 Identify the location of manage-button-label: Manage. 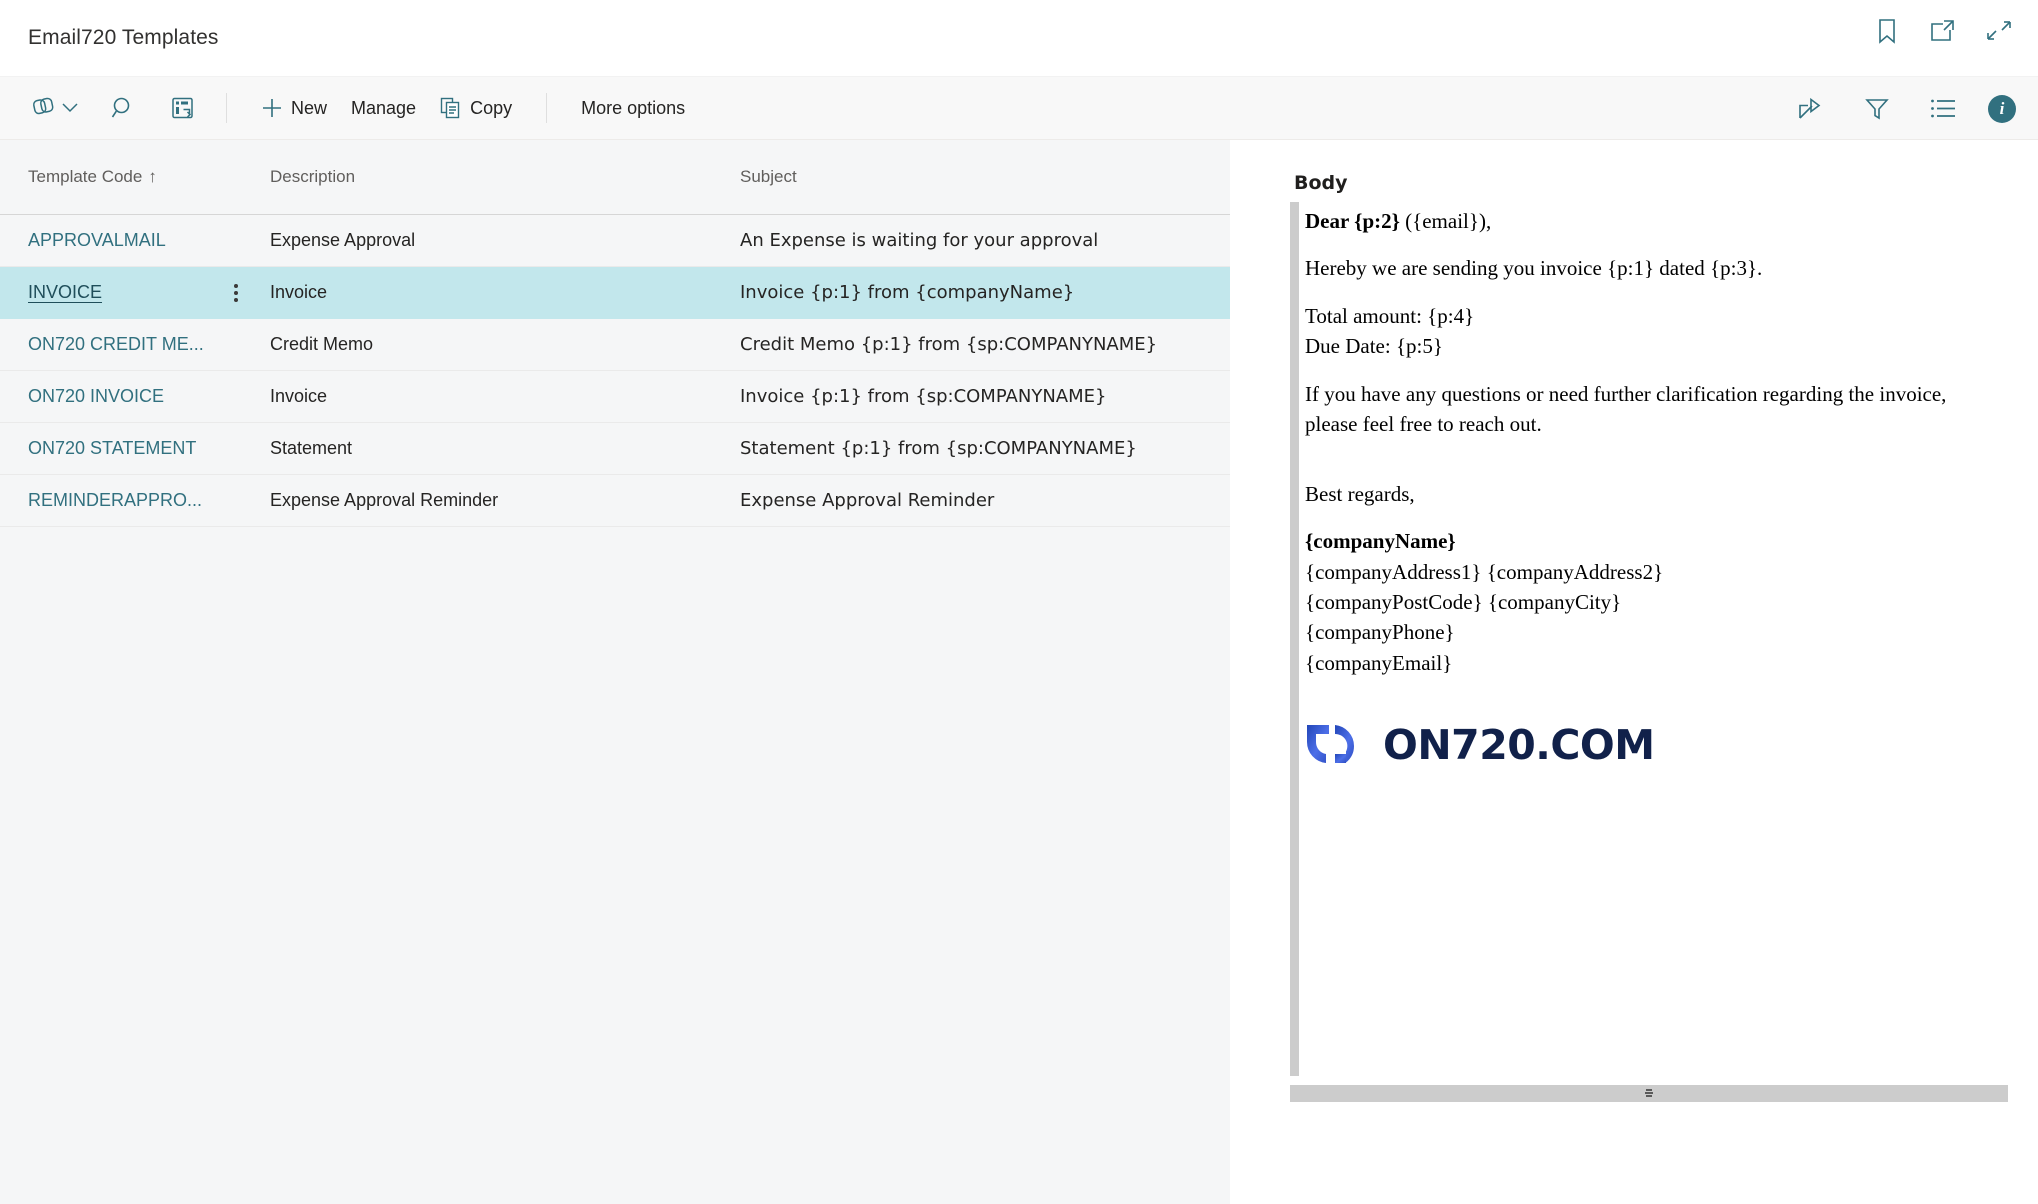
(384, 107).